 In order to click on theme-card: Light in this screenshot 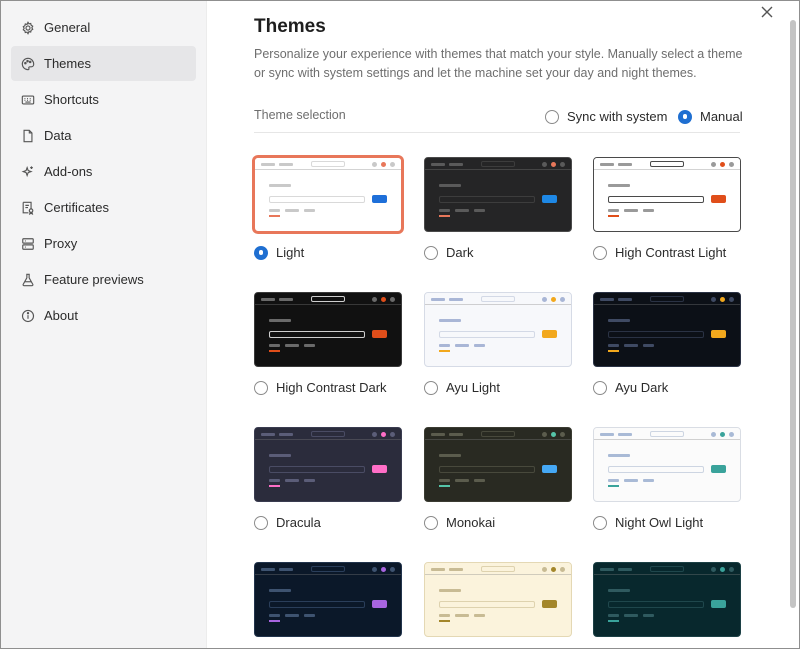, I will do `click(328, 208)`.